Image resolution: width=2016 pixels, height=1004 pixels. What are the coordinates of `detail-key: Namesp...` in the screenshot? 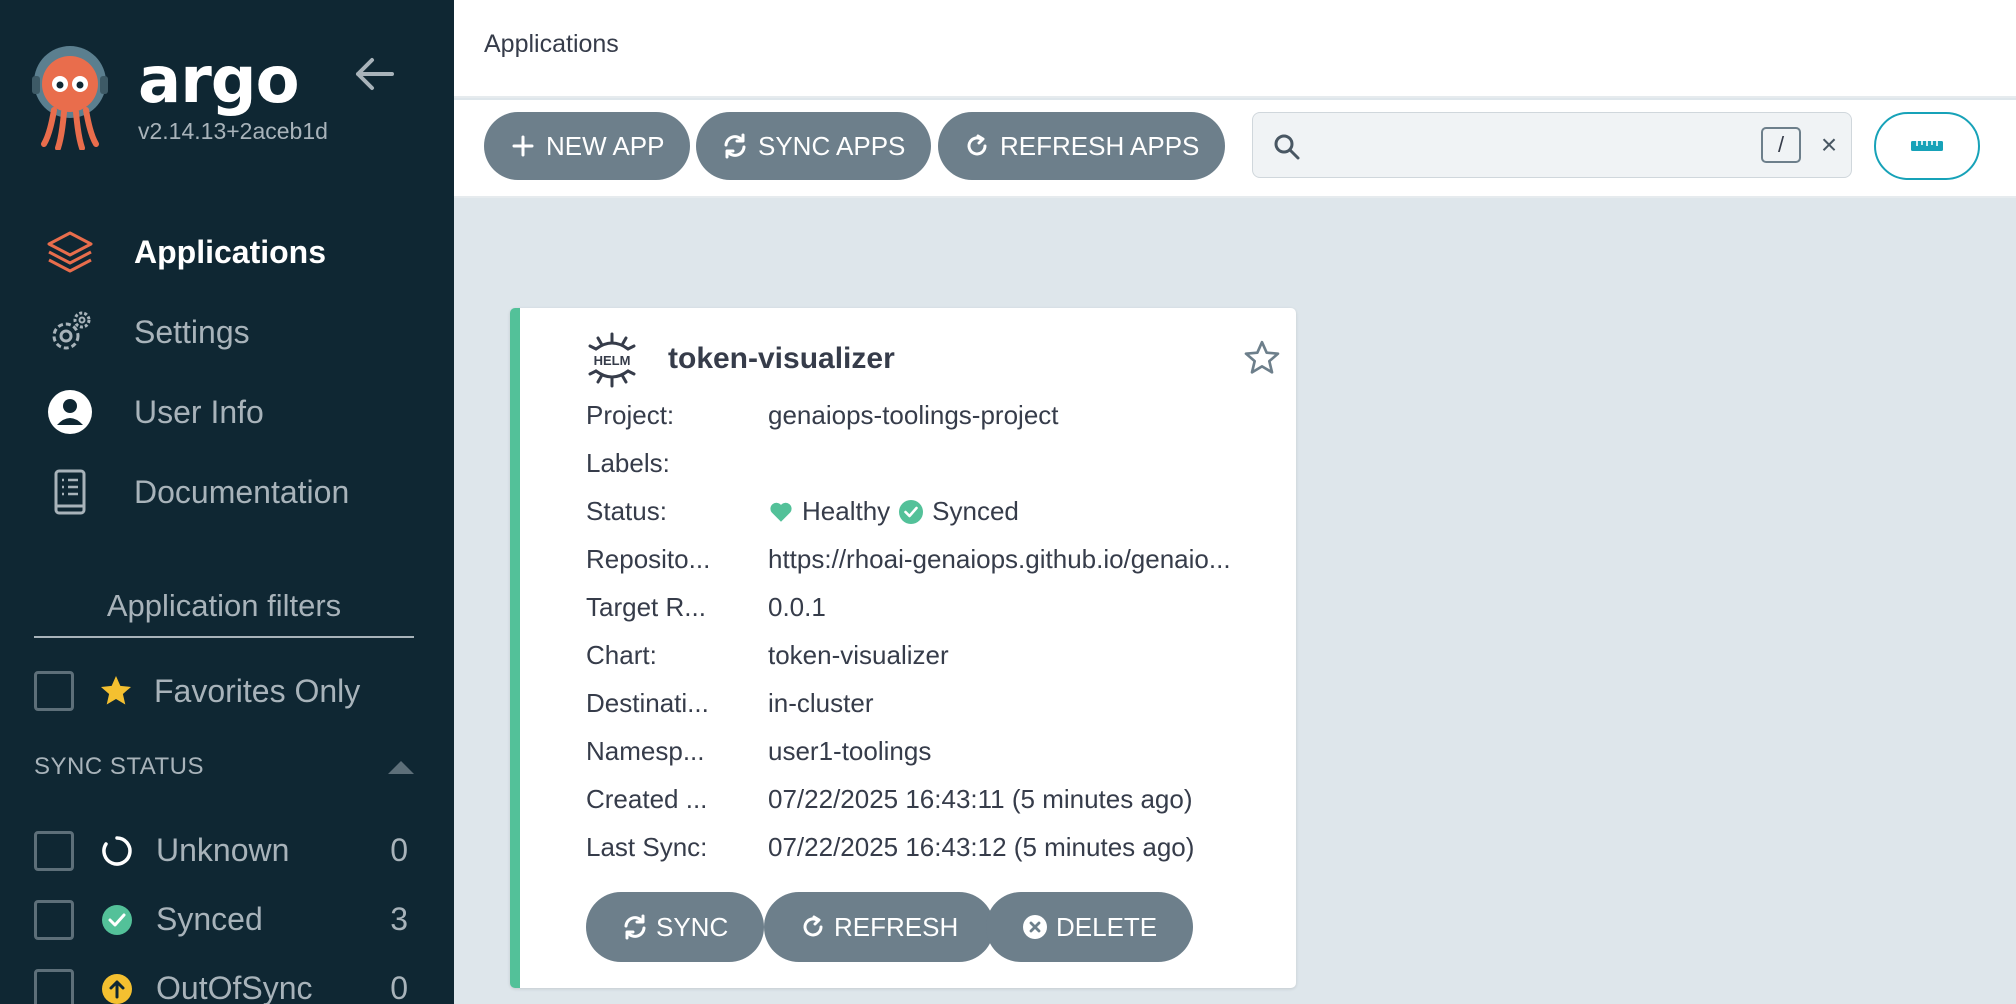 It's located at (645, 751).